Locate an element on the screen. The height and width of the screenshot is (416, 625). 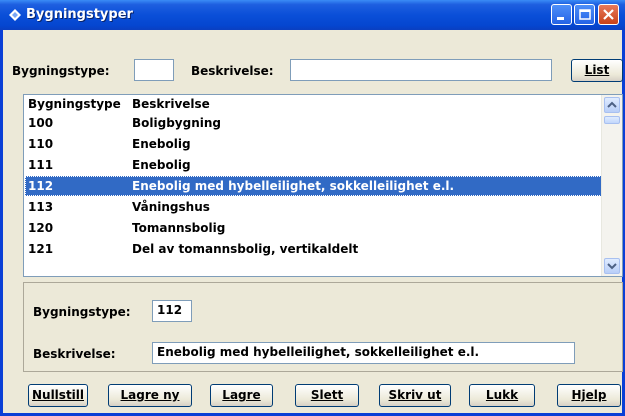
scroll-down-button is located at coordinates (612, 266).